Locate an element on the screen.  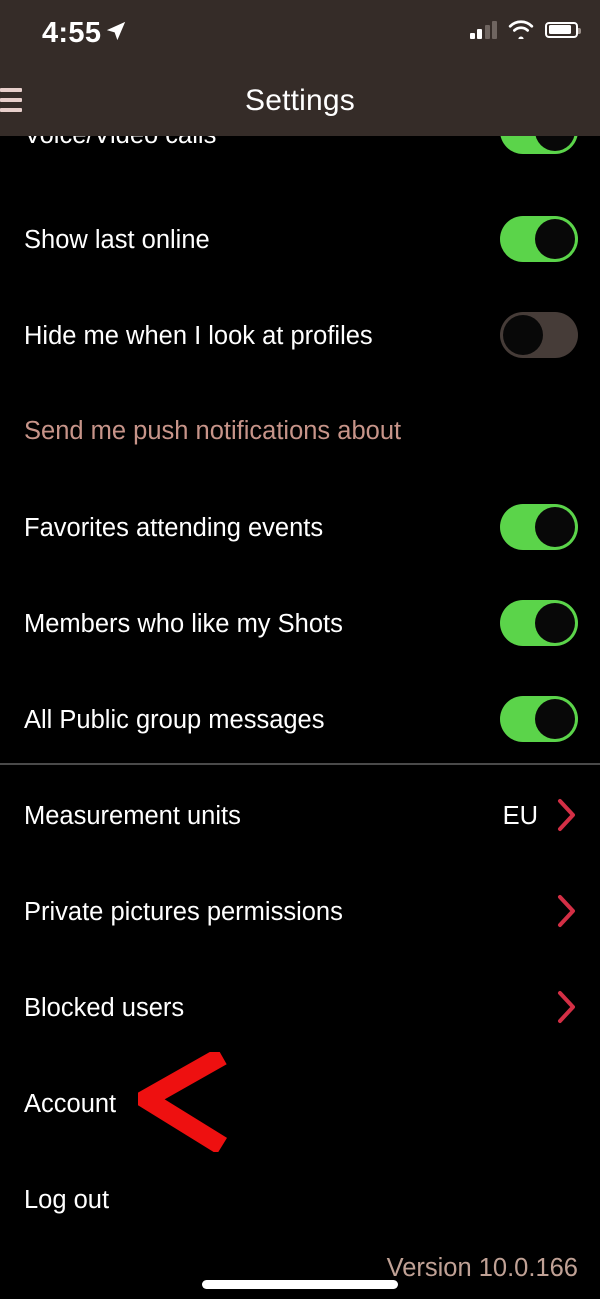
status-bar: 4:55 is located at coordinates (300, 34).